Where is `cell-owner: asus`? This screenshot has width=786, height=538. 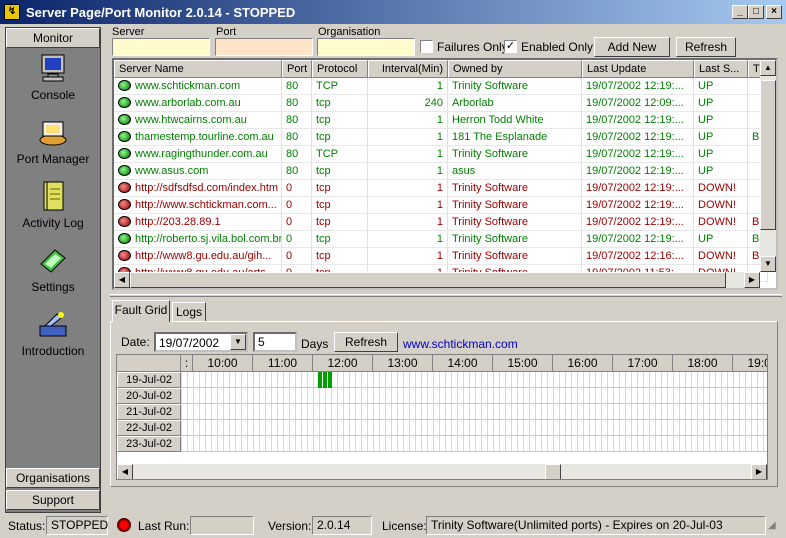
cell-owner: asus is located at coordinates (515, 171).